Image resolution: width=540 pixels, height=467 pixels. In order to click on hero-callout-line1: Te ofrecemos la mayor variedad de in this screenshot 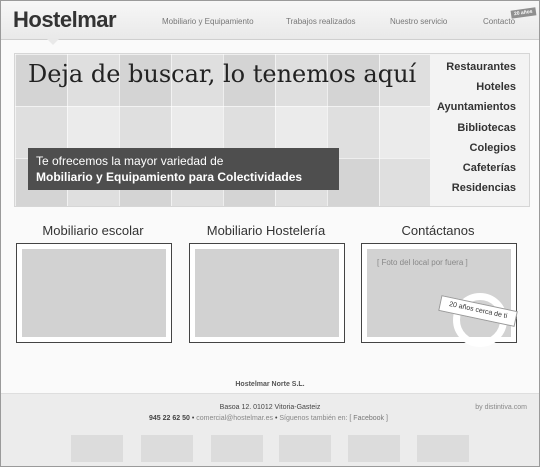, I will do `click(130, 161)`.